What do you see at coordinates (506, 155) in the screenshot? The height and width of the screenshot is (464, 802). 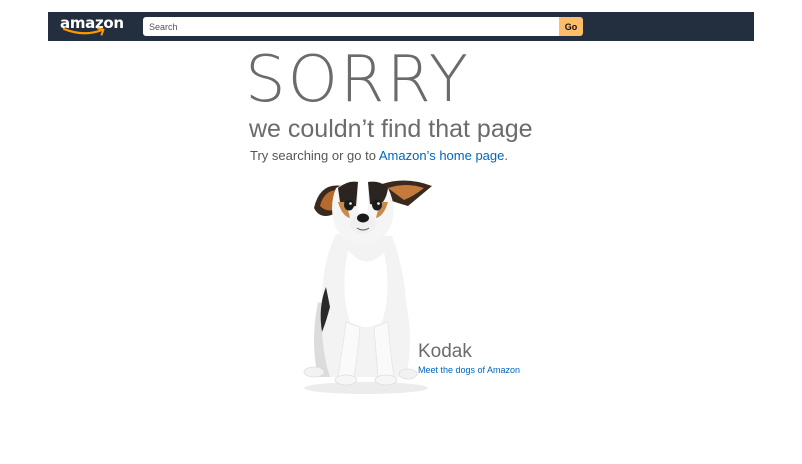 I see `hint-suffix: .` at bounding box center [506, 155].